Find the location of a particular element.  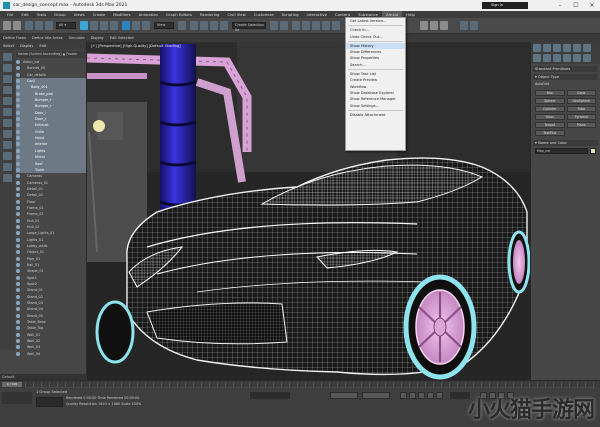

reference-coordinate-dropdown: View is located at coordinates (164, 25).